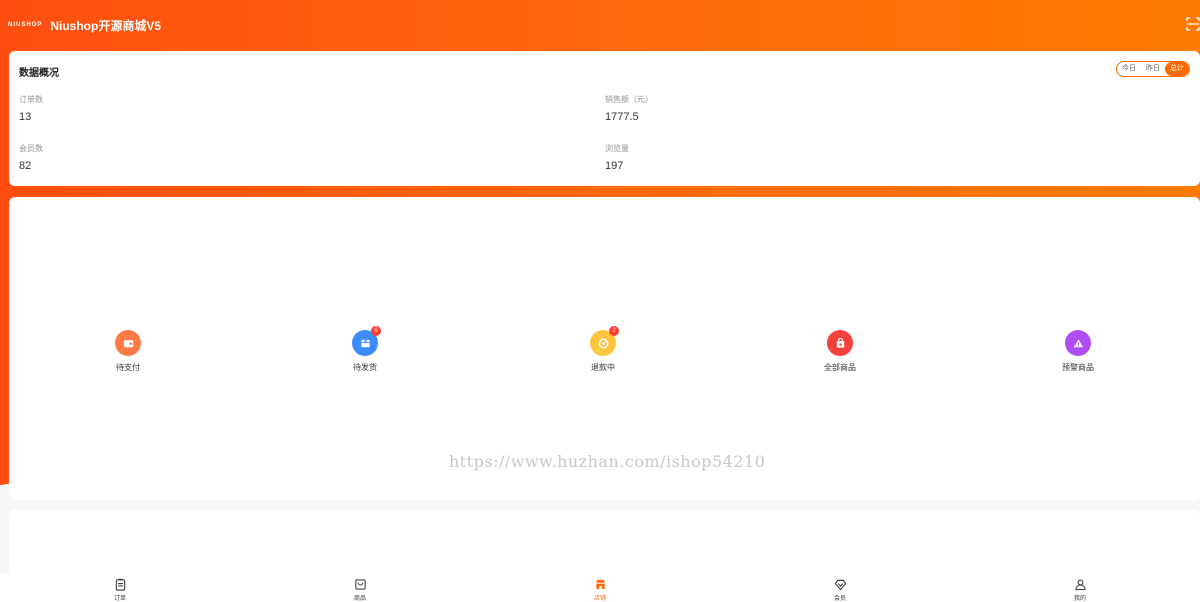  Describe the element at coordinates (359, 599) in the screenshot. I see `tab-label: 商品` at that location.